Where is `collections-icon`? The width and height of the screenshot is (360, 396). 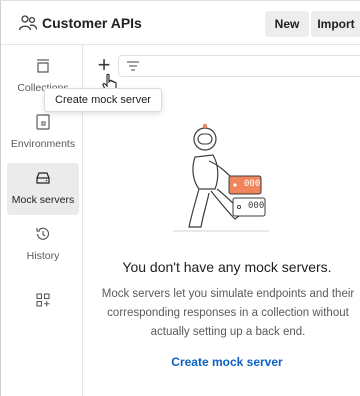
collections-icon is located at coordinates (43, 66).